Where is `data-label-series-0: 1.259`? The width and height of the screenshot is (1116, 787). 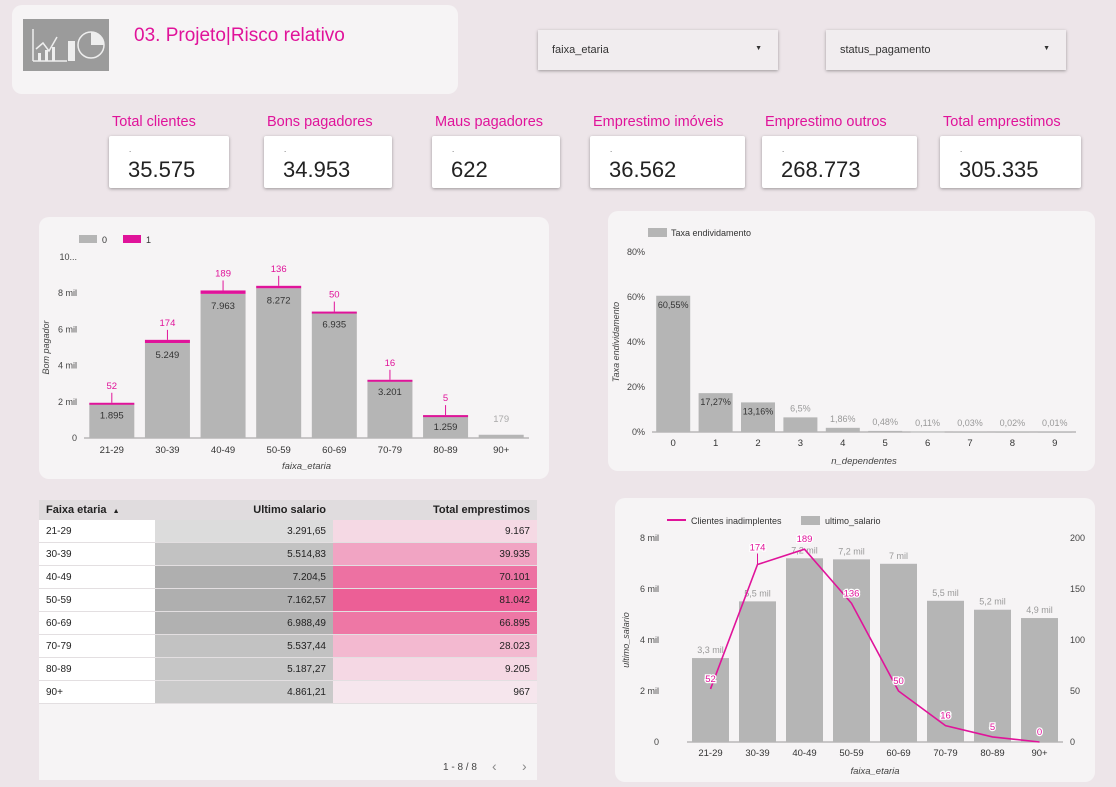 data-label-series-0: 1.259 is located at coordinates (446, 427).